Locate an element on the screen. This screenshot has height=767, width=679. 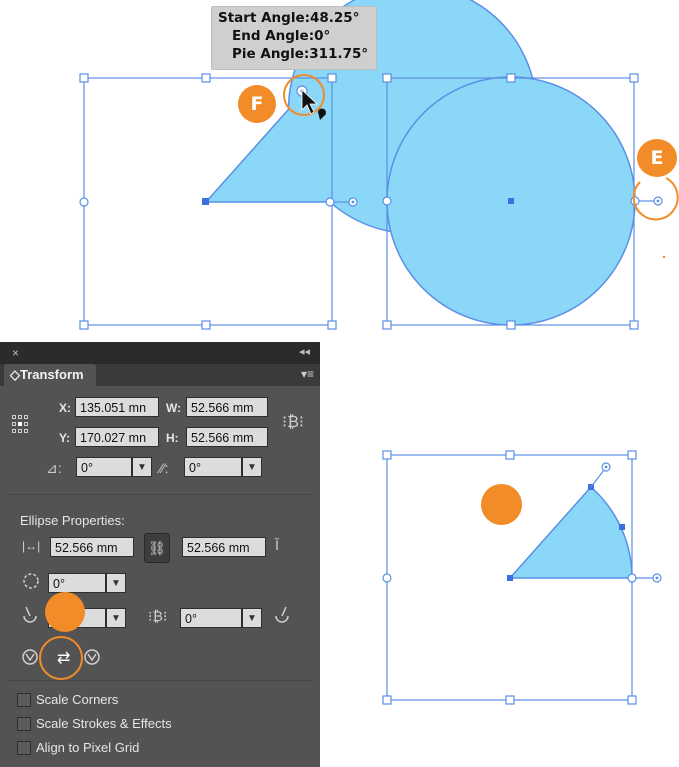
panel-menu-icon: ▾≡ is located at coordinates (307, 374).